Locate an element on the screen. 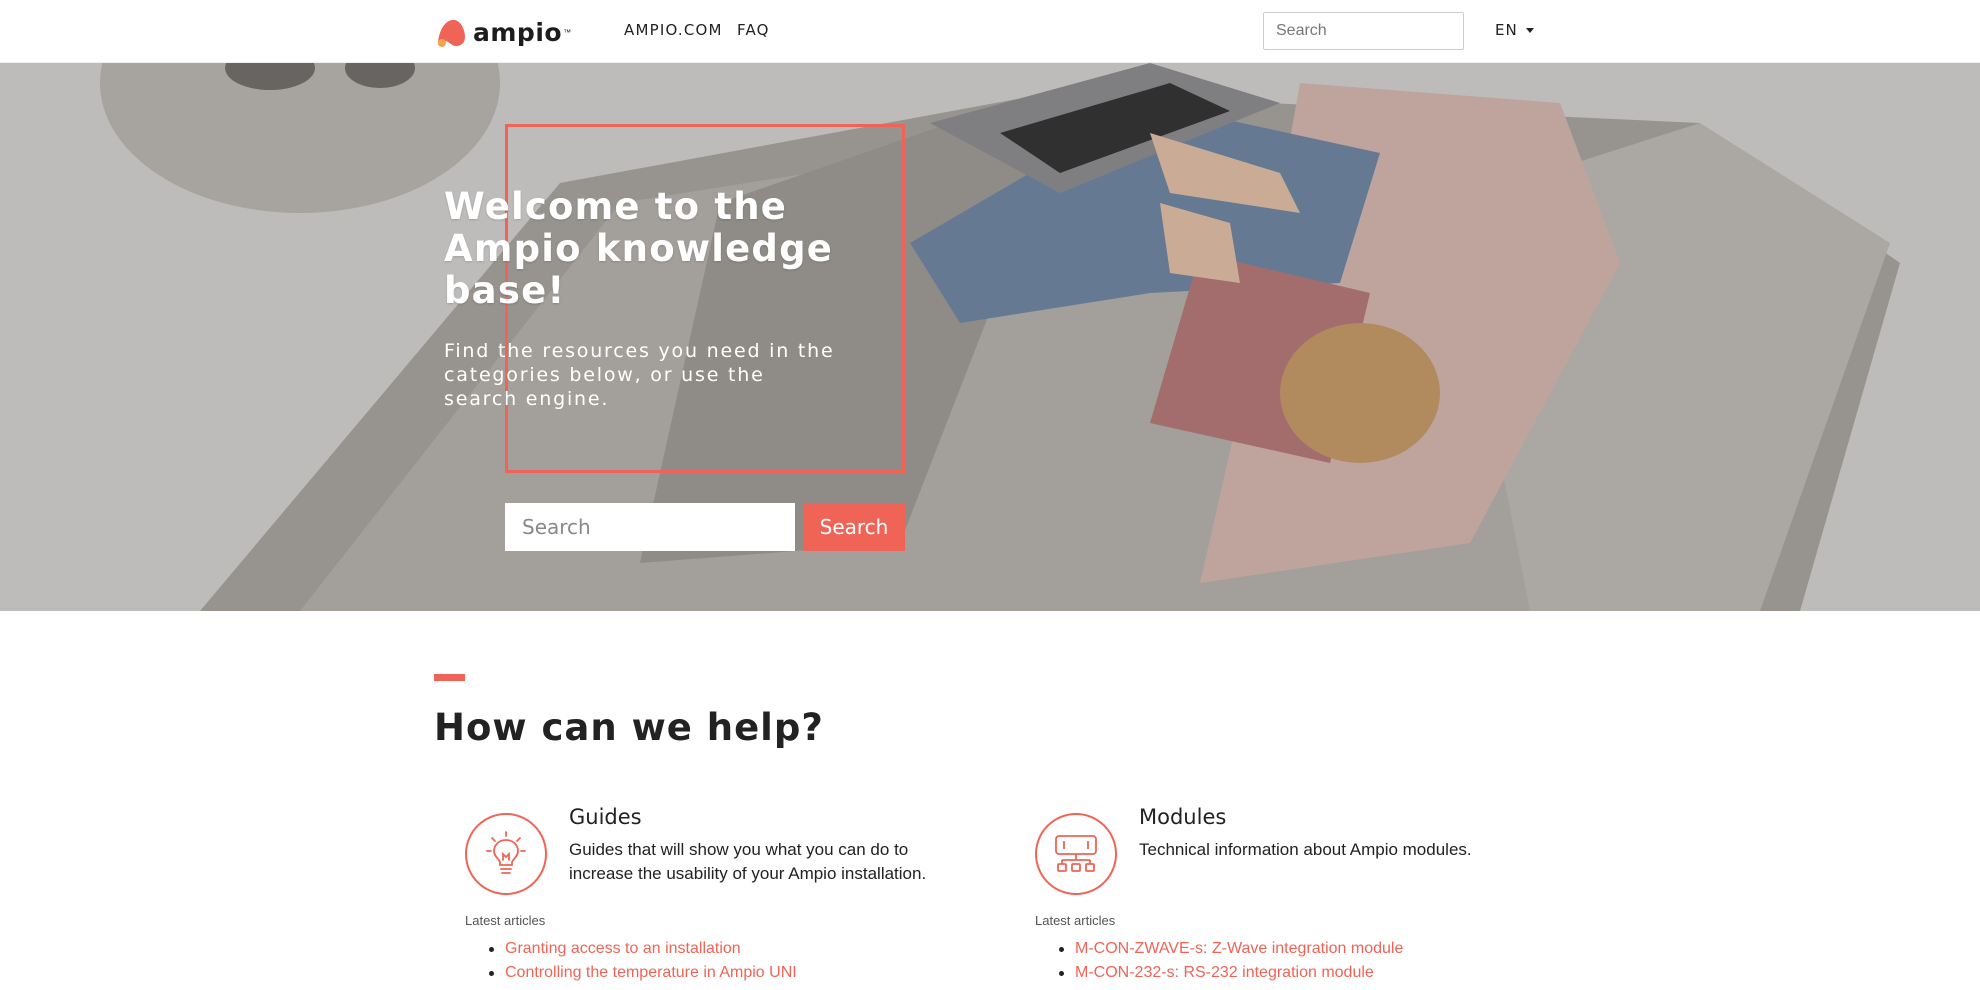 The width and height of the screenshot is (1980, 990). latest-articles-label-guides: Latest articles is located at coordinates (505, 920).